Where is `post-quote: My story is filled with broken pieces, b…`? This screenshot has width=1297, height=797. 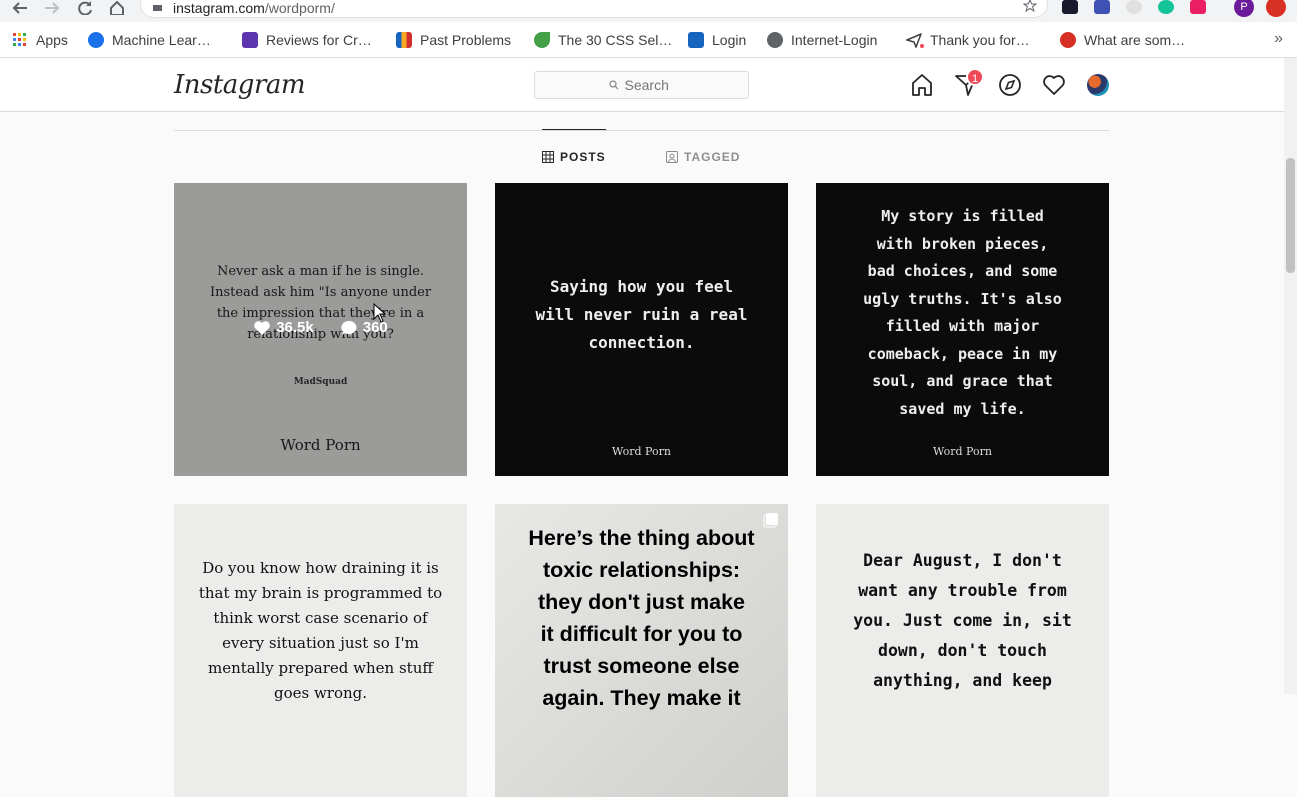 post-quote: My story is filled with broken pieces, b… is located at coordinates (962, 312).